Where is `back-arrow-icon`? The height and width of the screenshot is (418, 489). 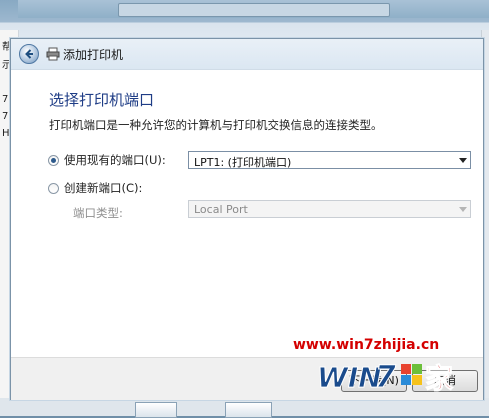 back-arrow-icon is located at coordinates (29, 54).